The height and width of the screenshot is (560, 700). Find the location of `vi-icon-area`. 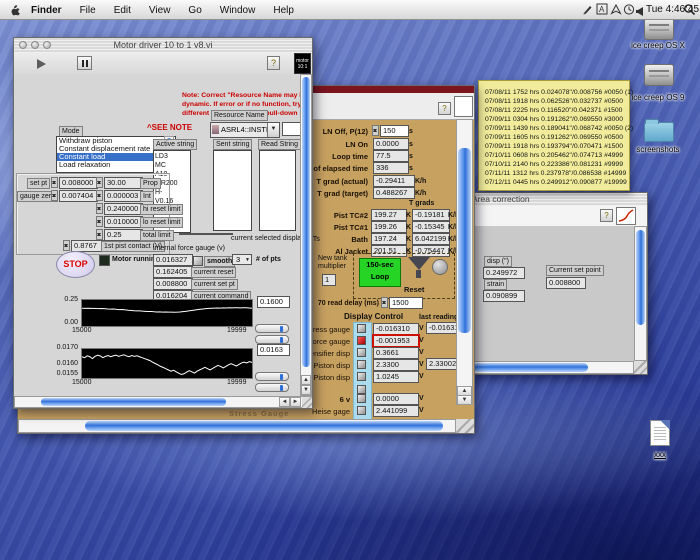

vi-icon-area is located at coordinates (626, 216).